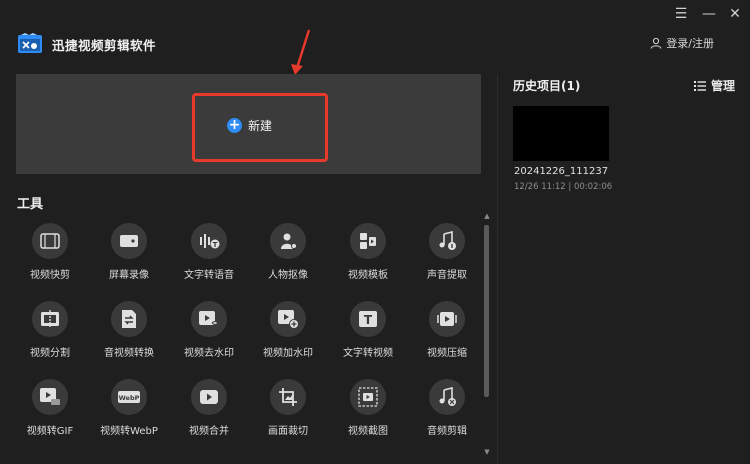  Describe the element at coordinates (129, 353) in the screenshot. I see `tool-label: 音视频转换` at that location.